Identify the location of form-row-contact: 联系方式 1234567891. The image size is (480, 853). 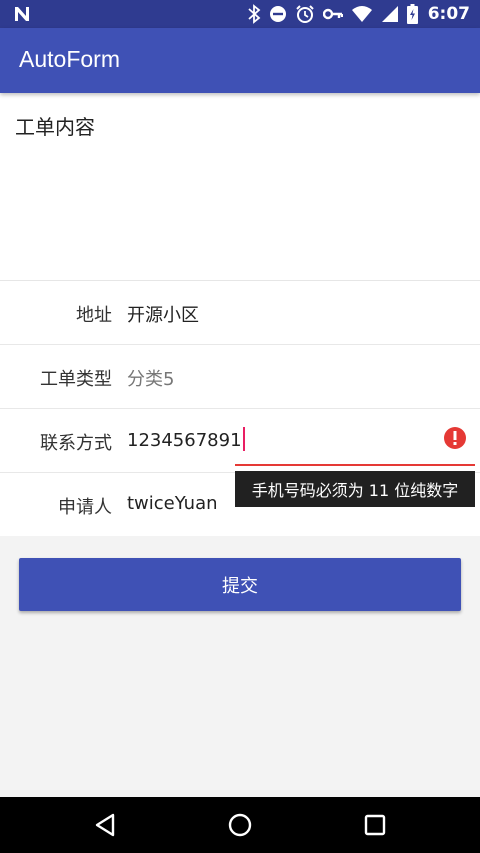
(240, 441).